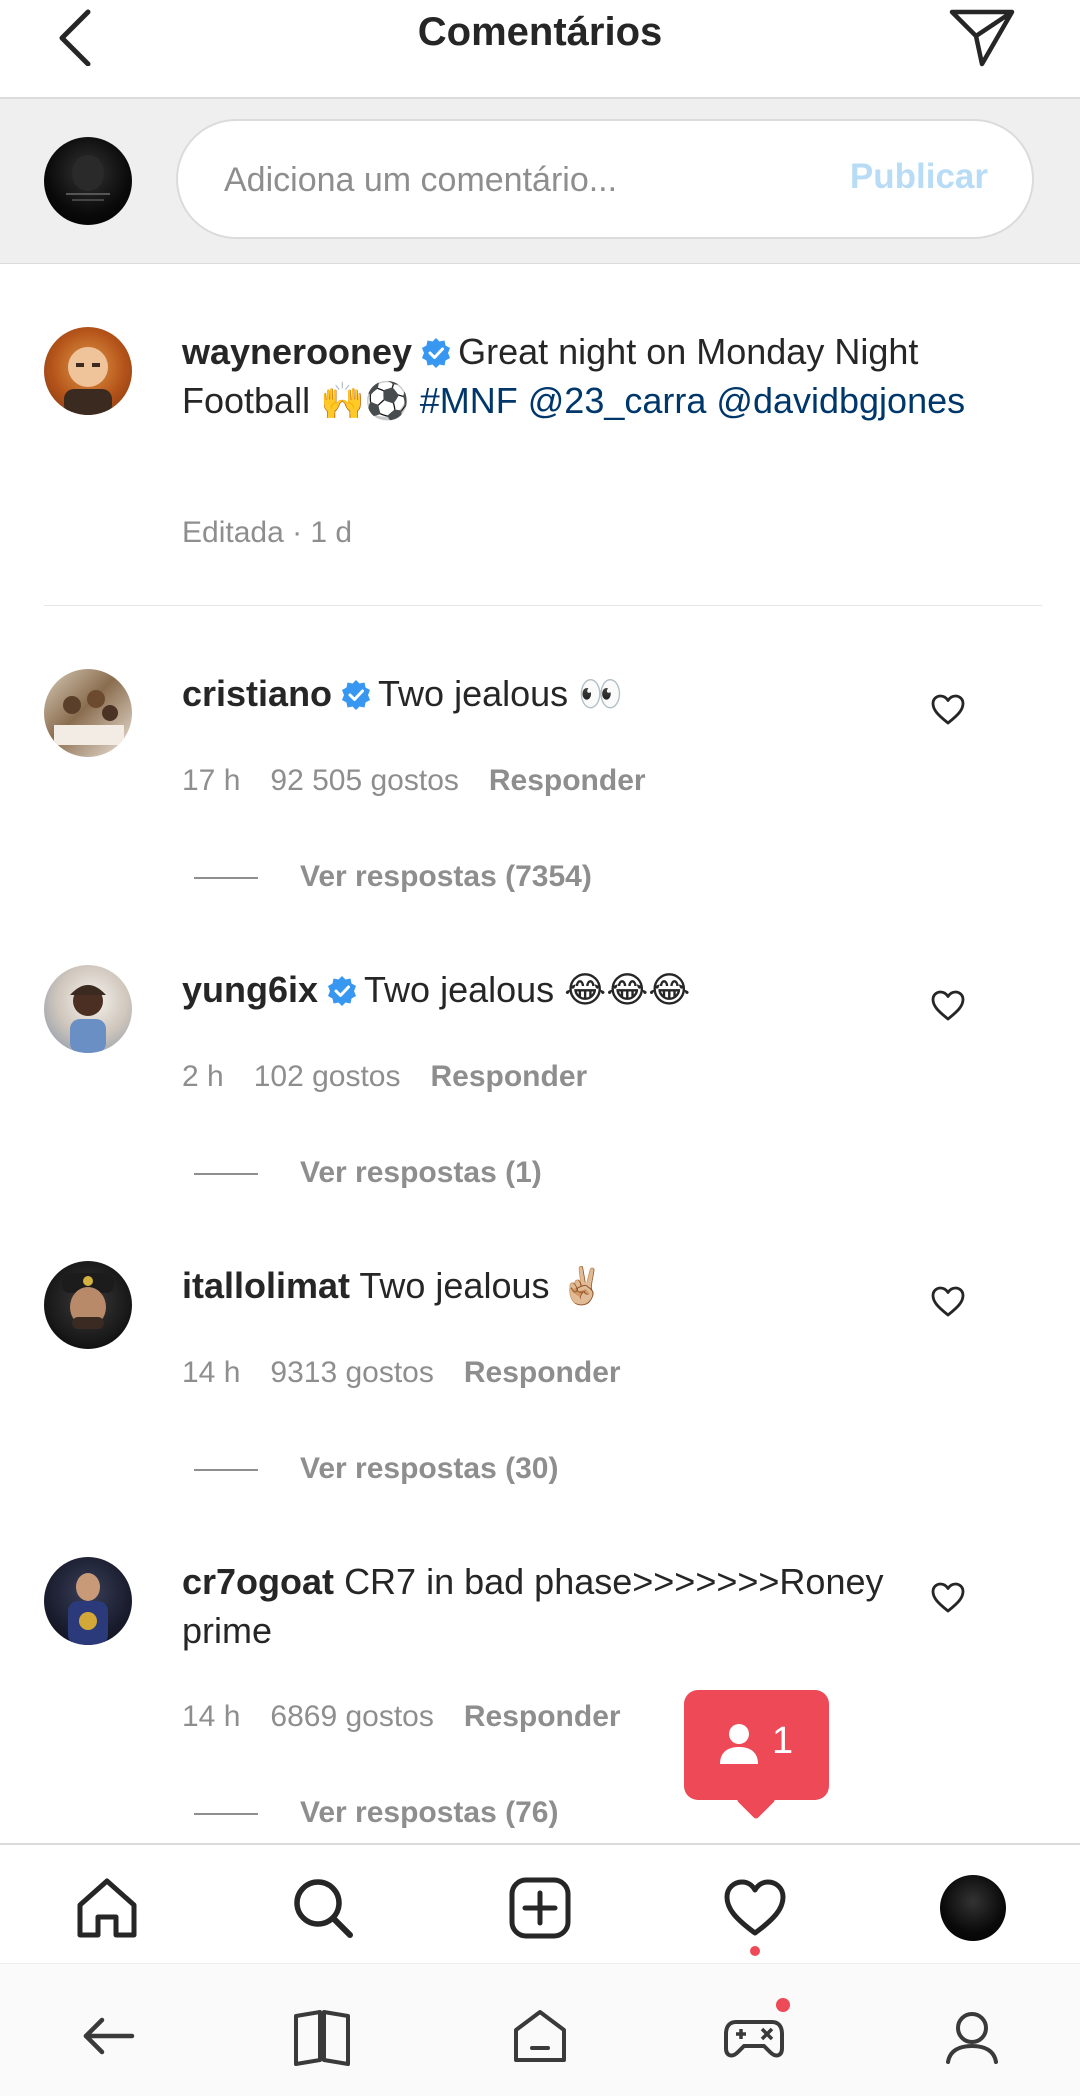  I want to click on comment-composer: Publicar, so click(540, 181).